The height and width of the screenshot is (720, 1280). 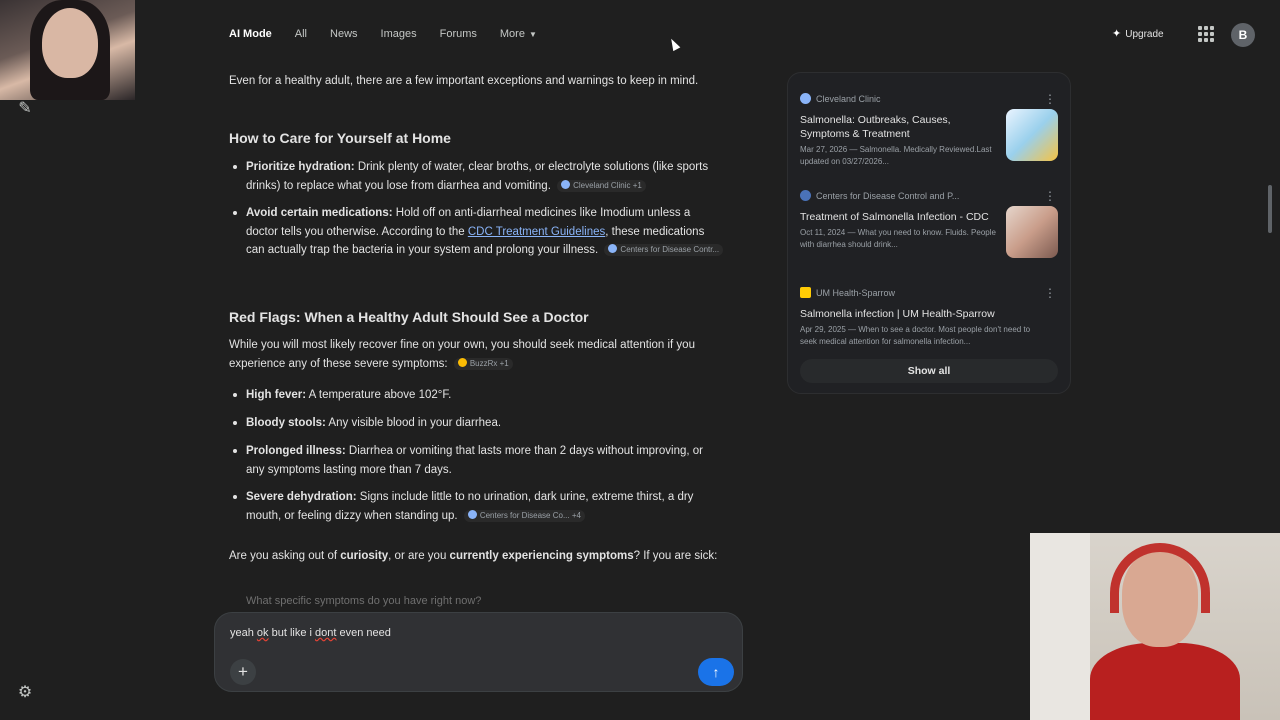 I want to click on add-attachment-button: +, so click(x=243, y=672).